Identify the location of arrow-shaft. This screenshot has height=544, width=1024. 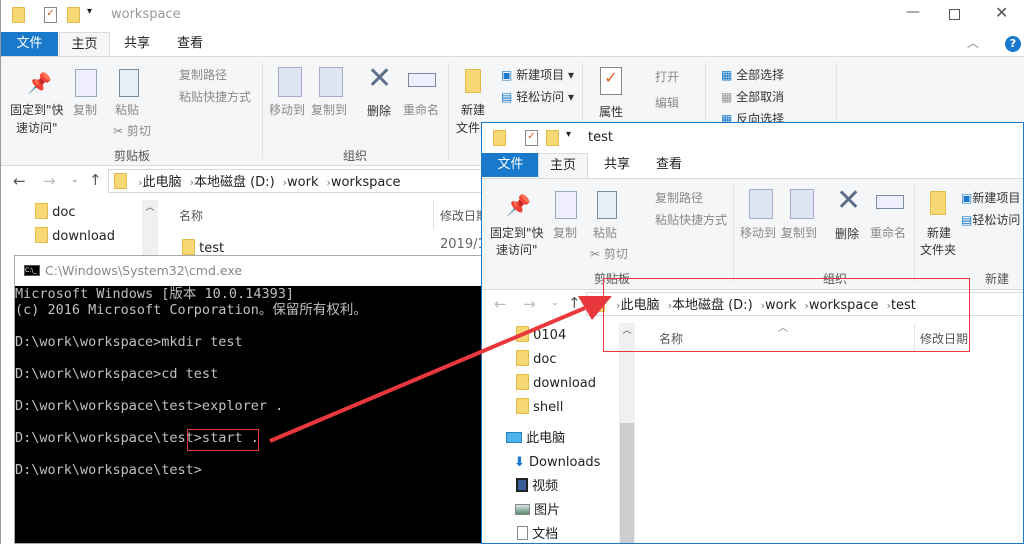
(427, 374).